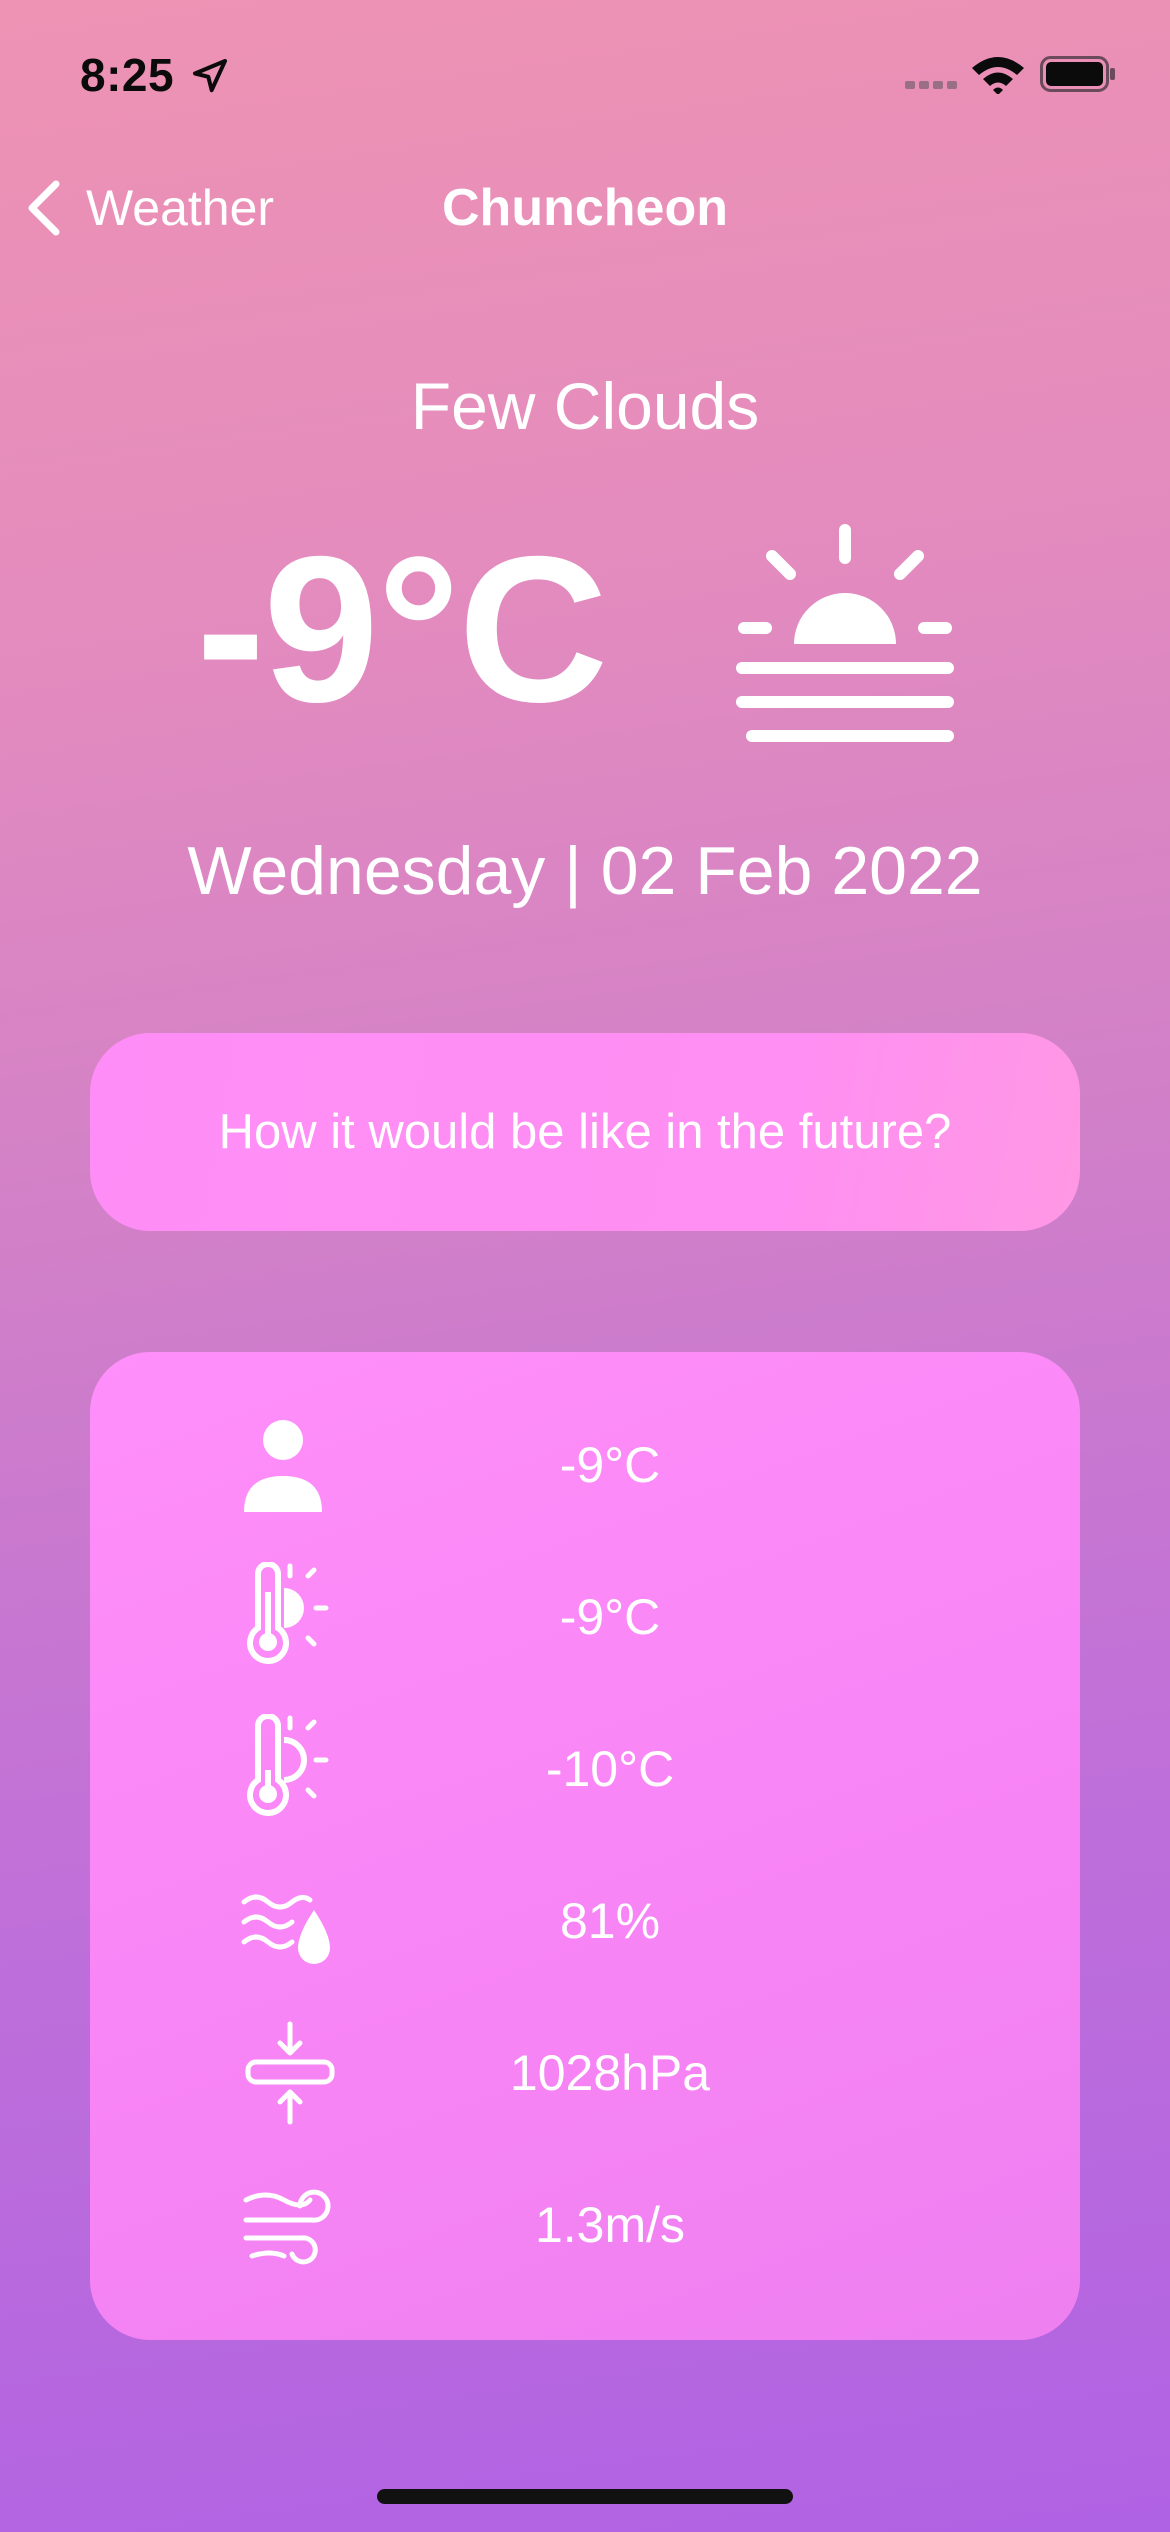 The height and width of the screenshot is (2532, 1170). I want to click on weather-condition: Few Clouds, so click(585, 406).